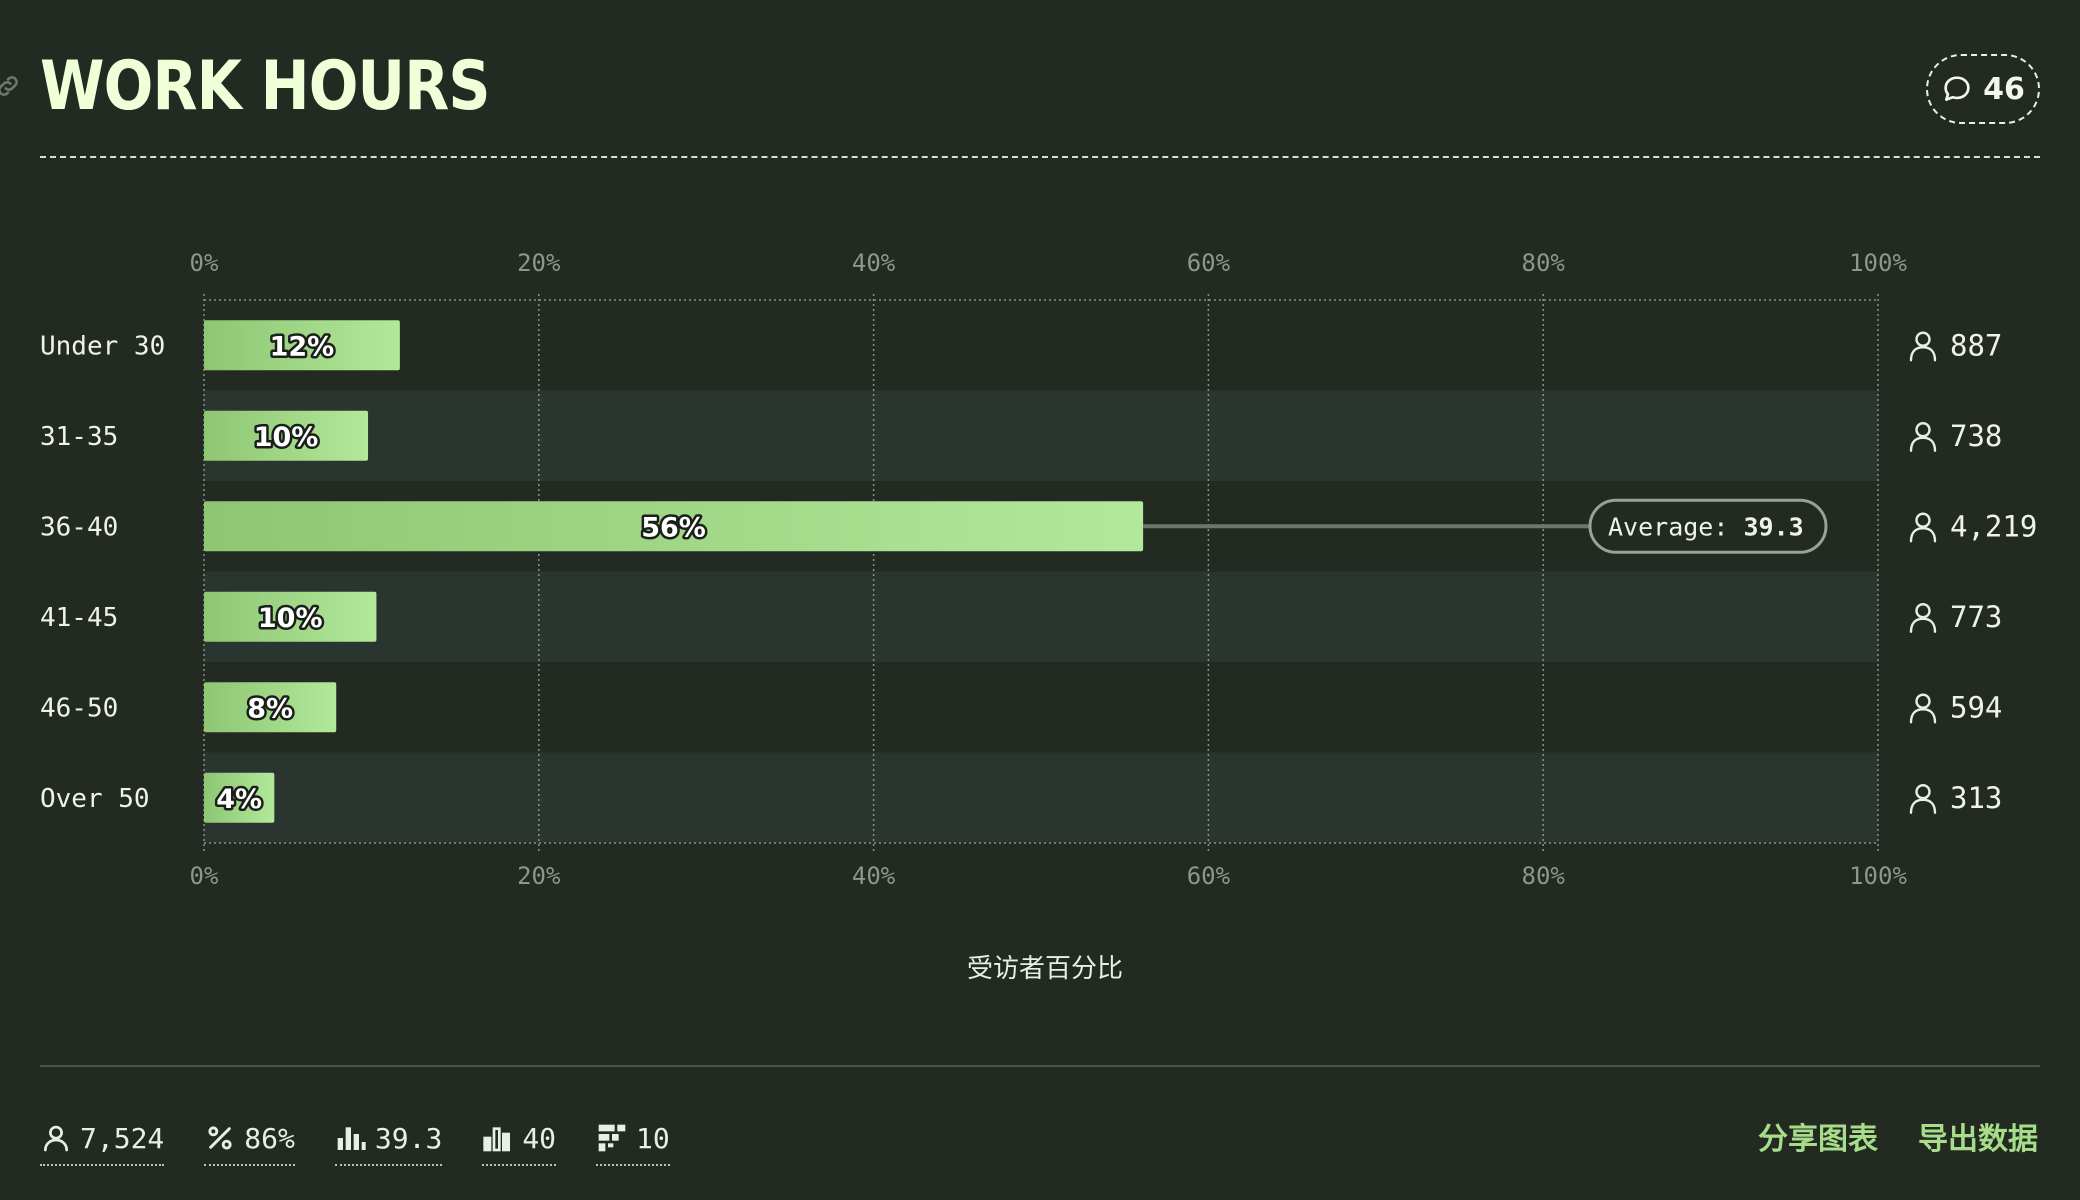  Describe the element at coordinates (1706, 526) in the screenshot. I see `average-label: Average: 39.3` at that location.